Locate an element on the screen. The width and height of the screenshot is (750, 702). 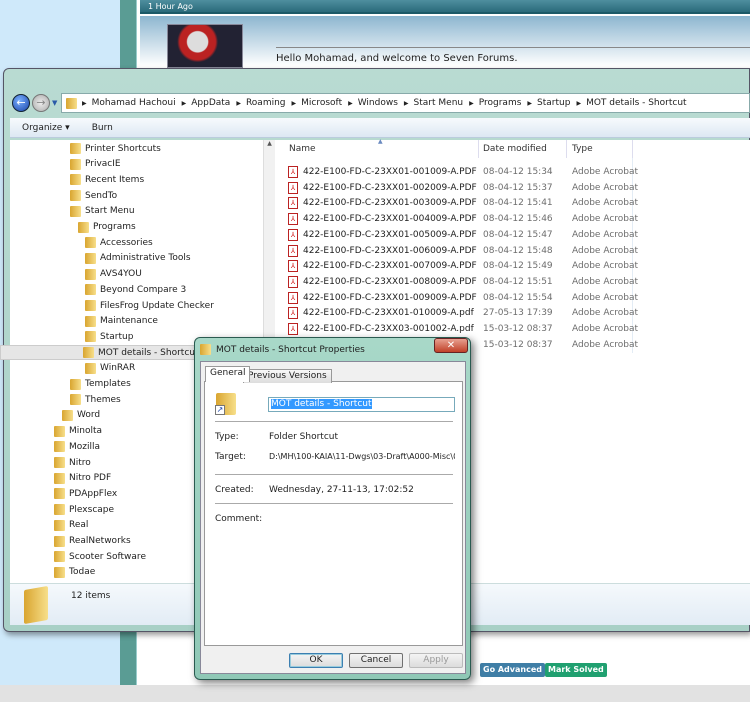
nav-tree-item: Themes is located at coordinates (95, 399).